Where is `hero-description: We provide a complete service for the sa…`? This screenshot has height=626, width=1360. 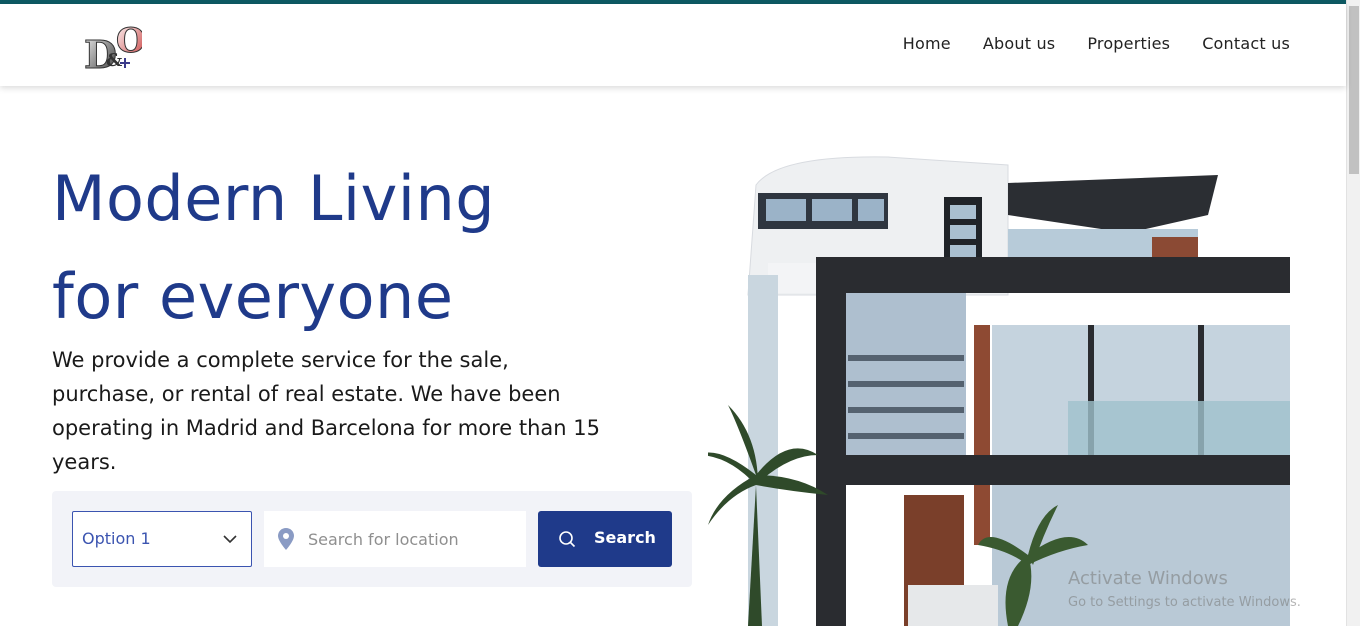
hero-description: We provide a complete service for the sa… is located at coordinates (326, 411).